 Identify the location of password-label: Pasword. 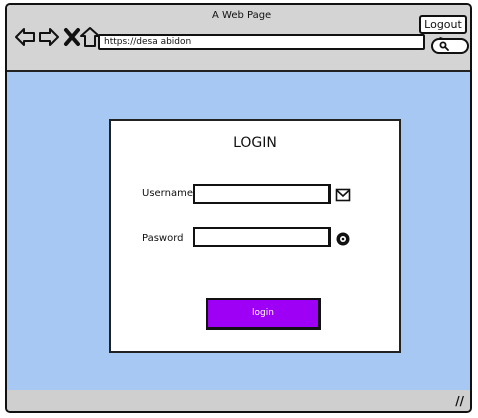
(163, 238).